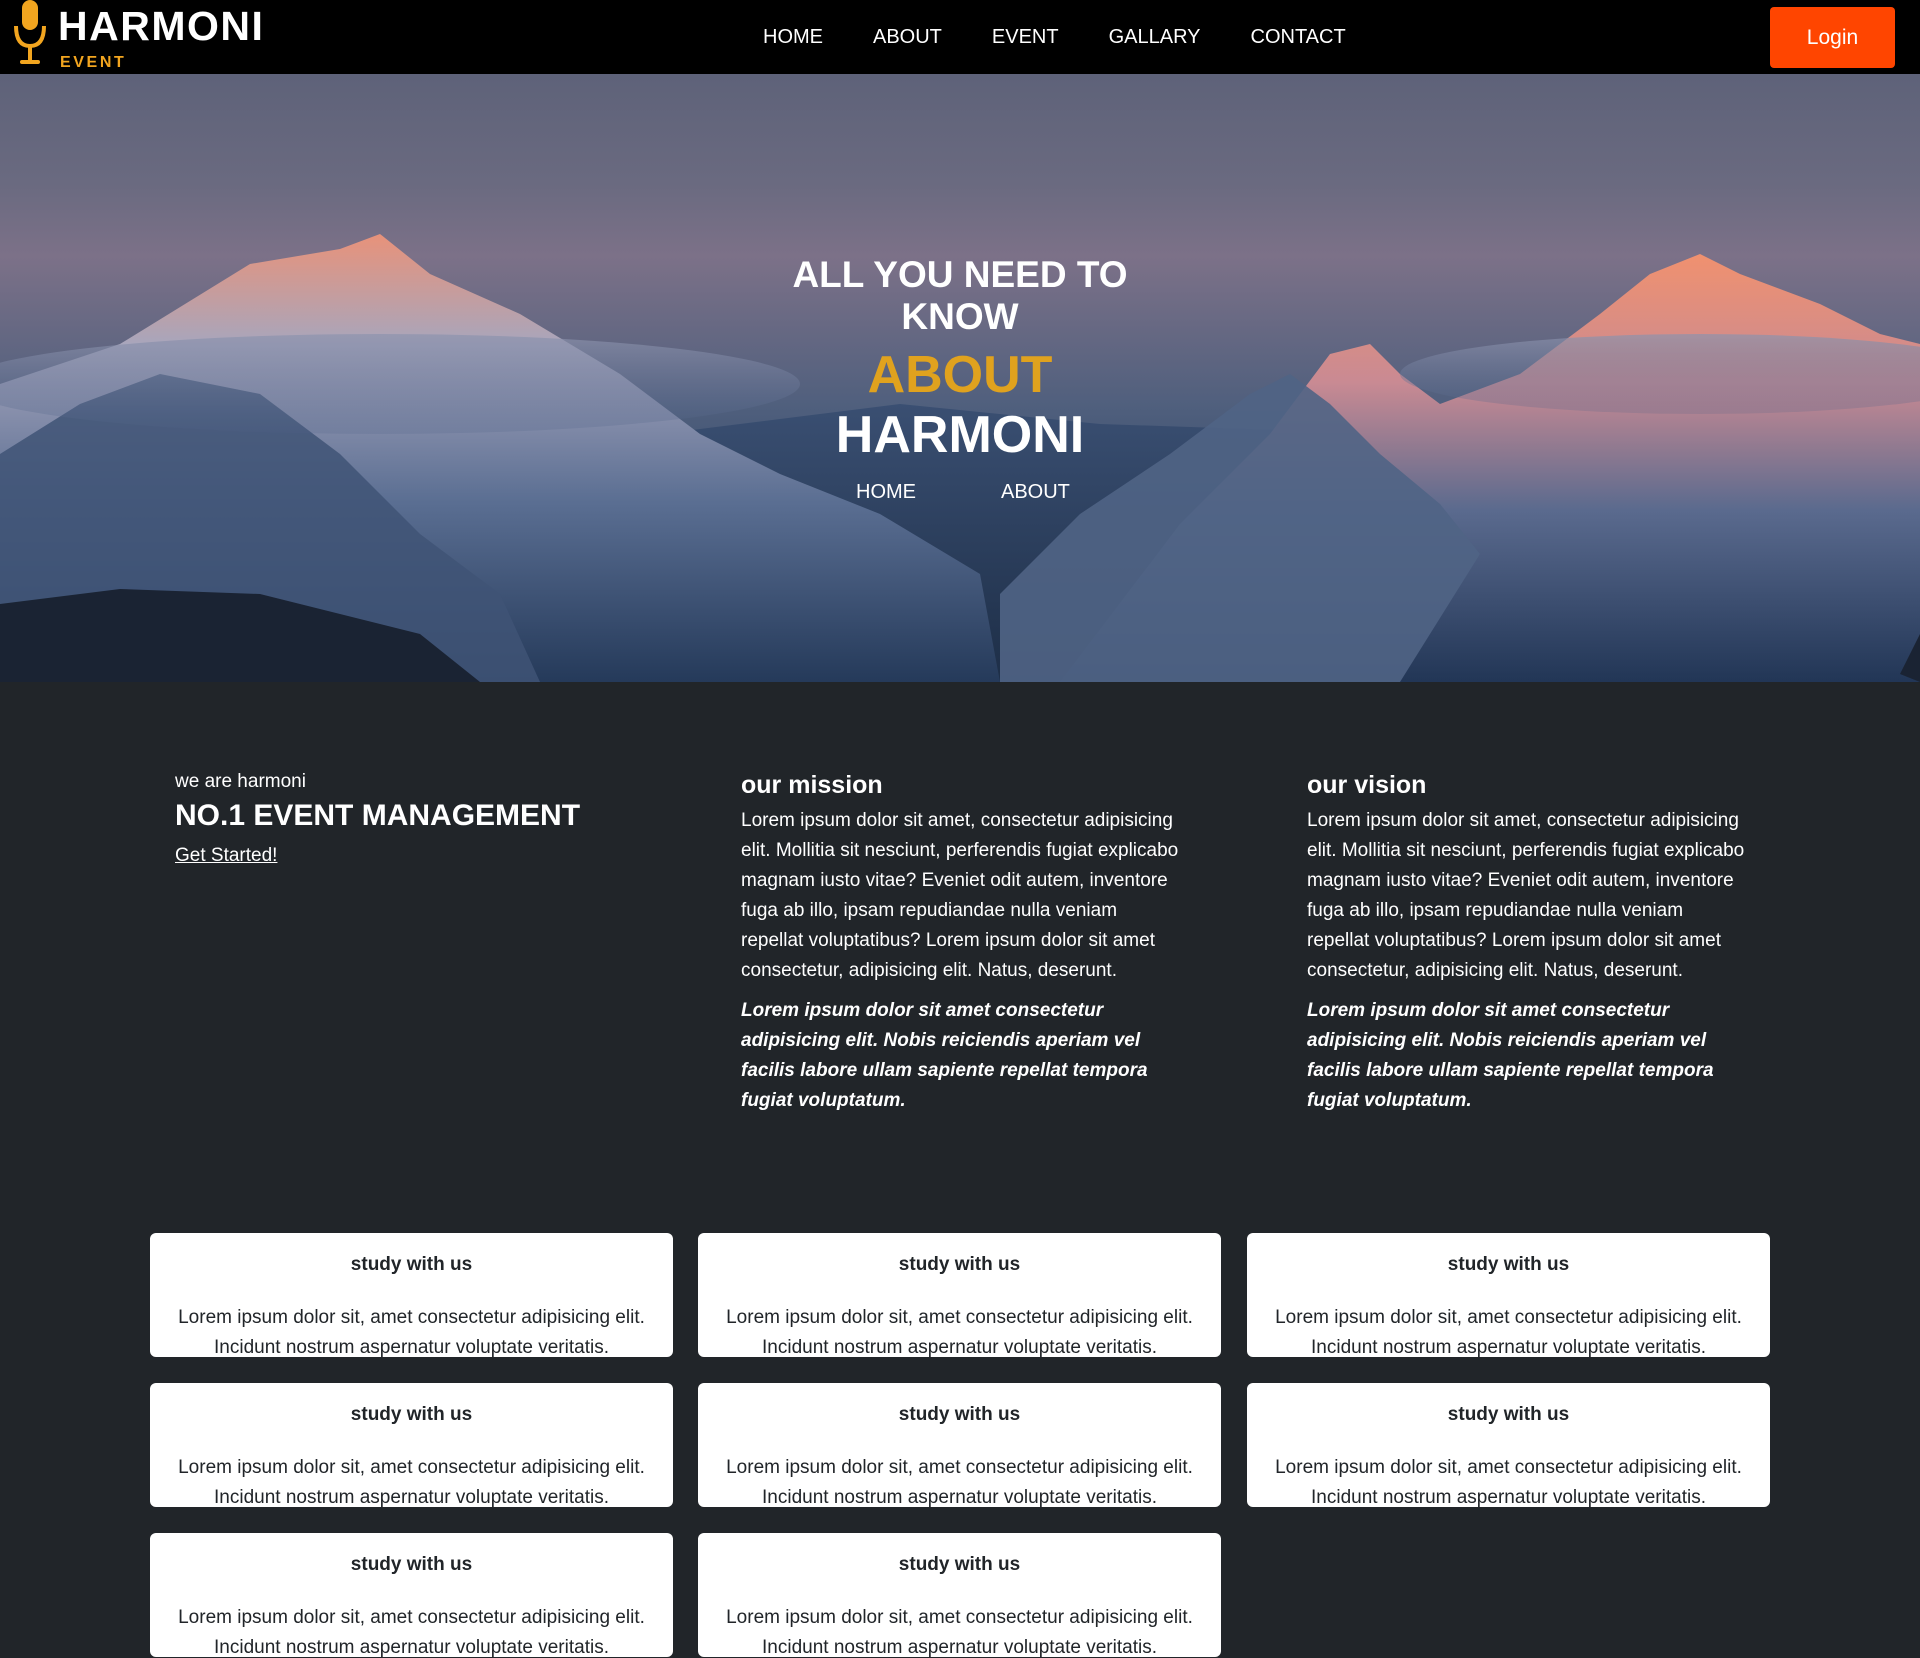 The height and width of the screenshot is (1658, 1920). What do you see at coordinates (886, 492) in the screenshot?
I see `breadcrumb-home: HOME` at bounding box center [886, 492].